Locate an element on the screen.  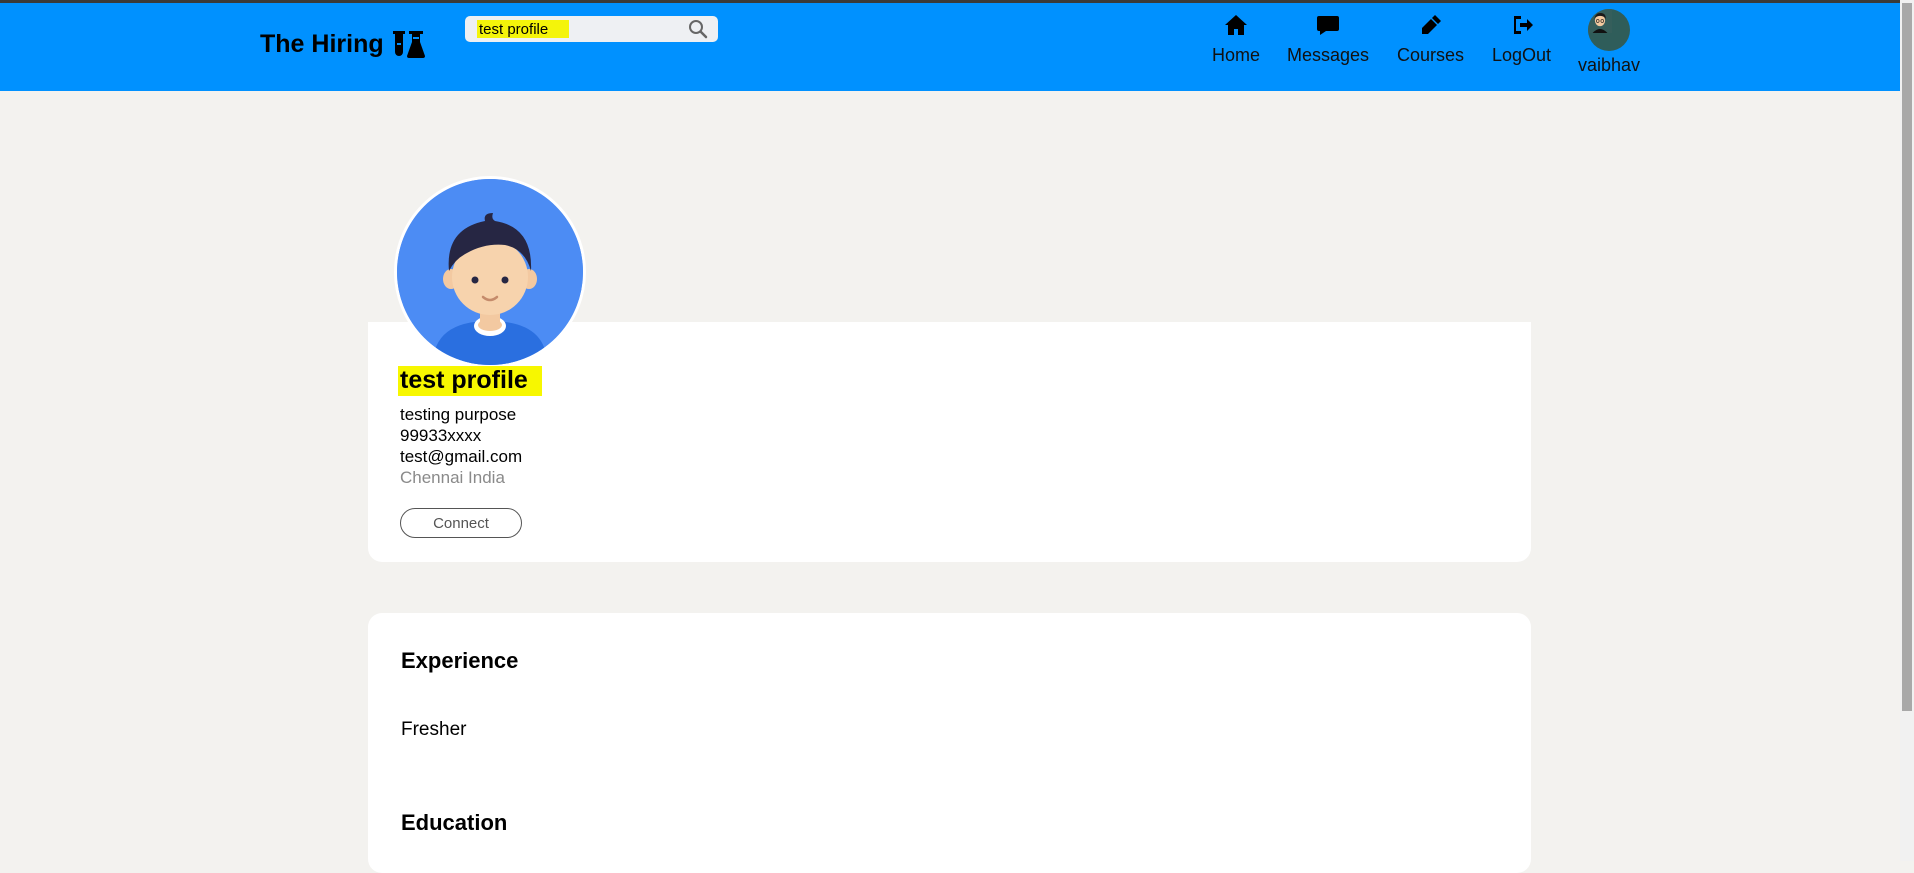
nav-user-profile: vaibhav is located at coordinates (1609, 42).